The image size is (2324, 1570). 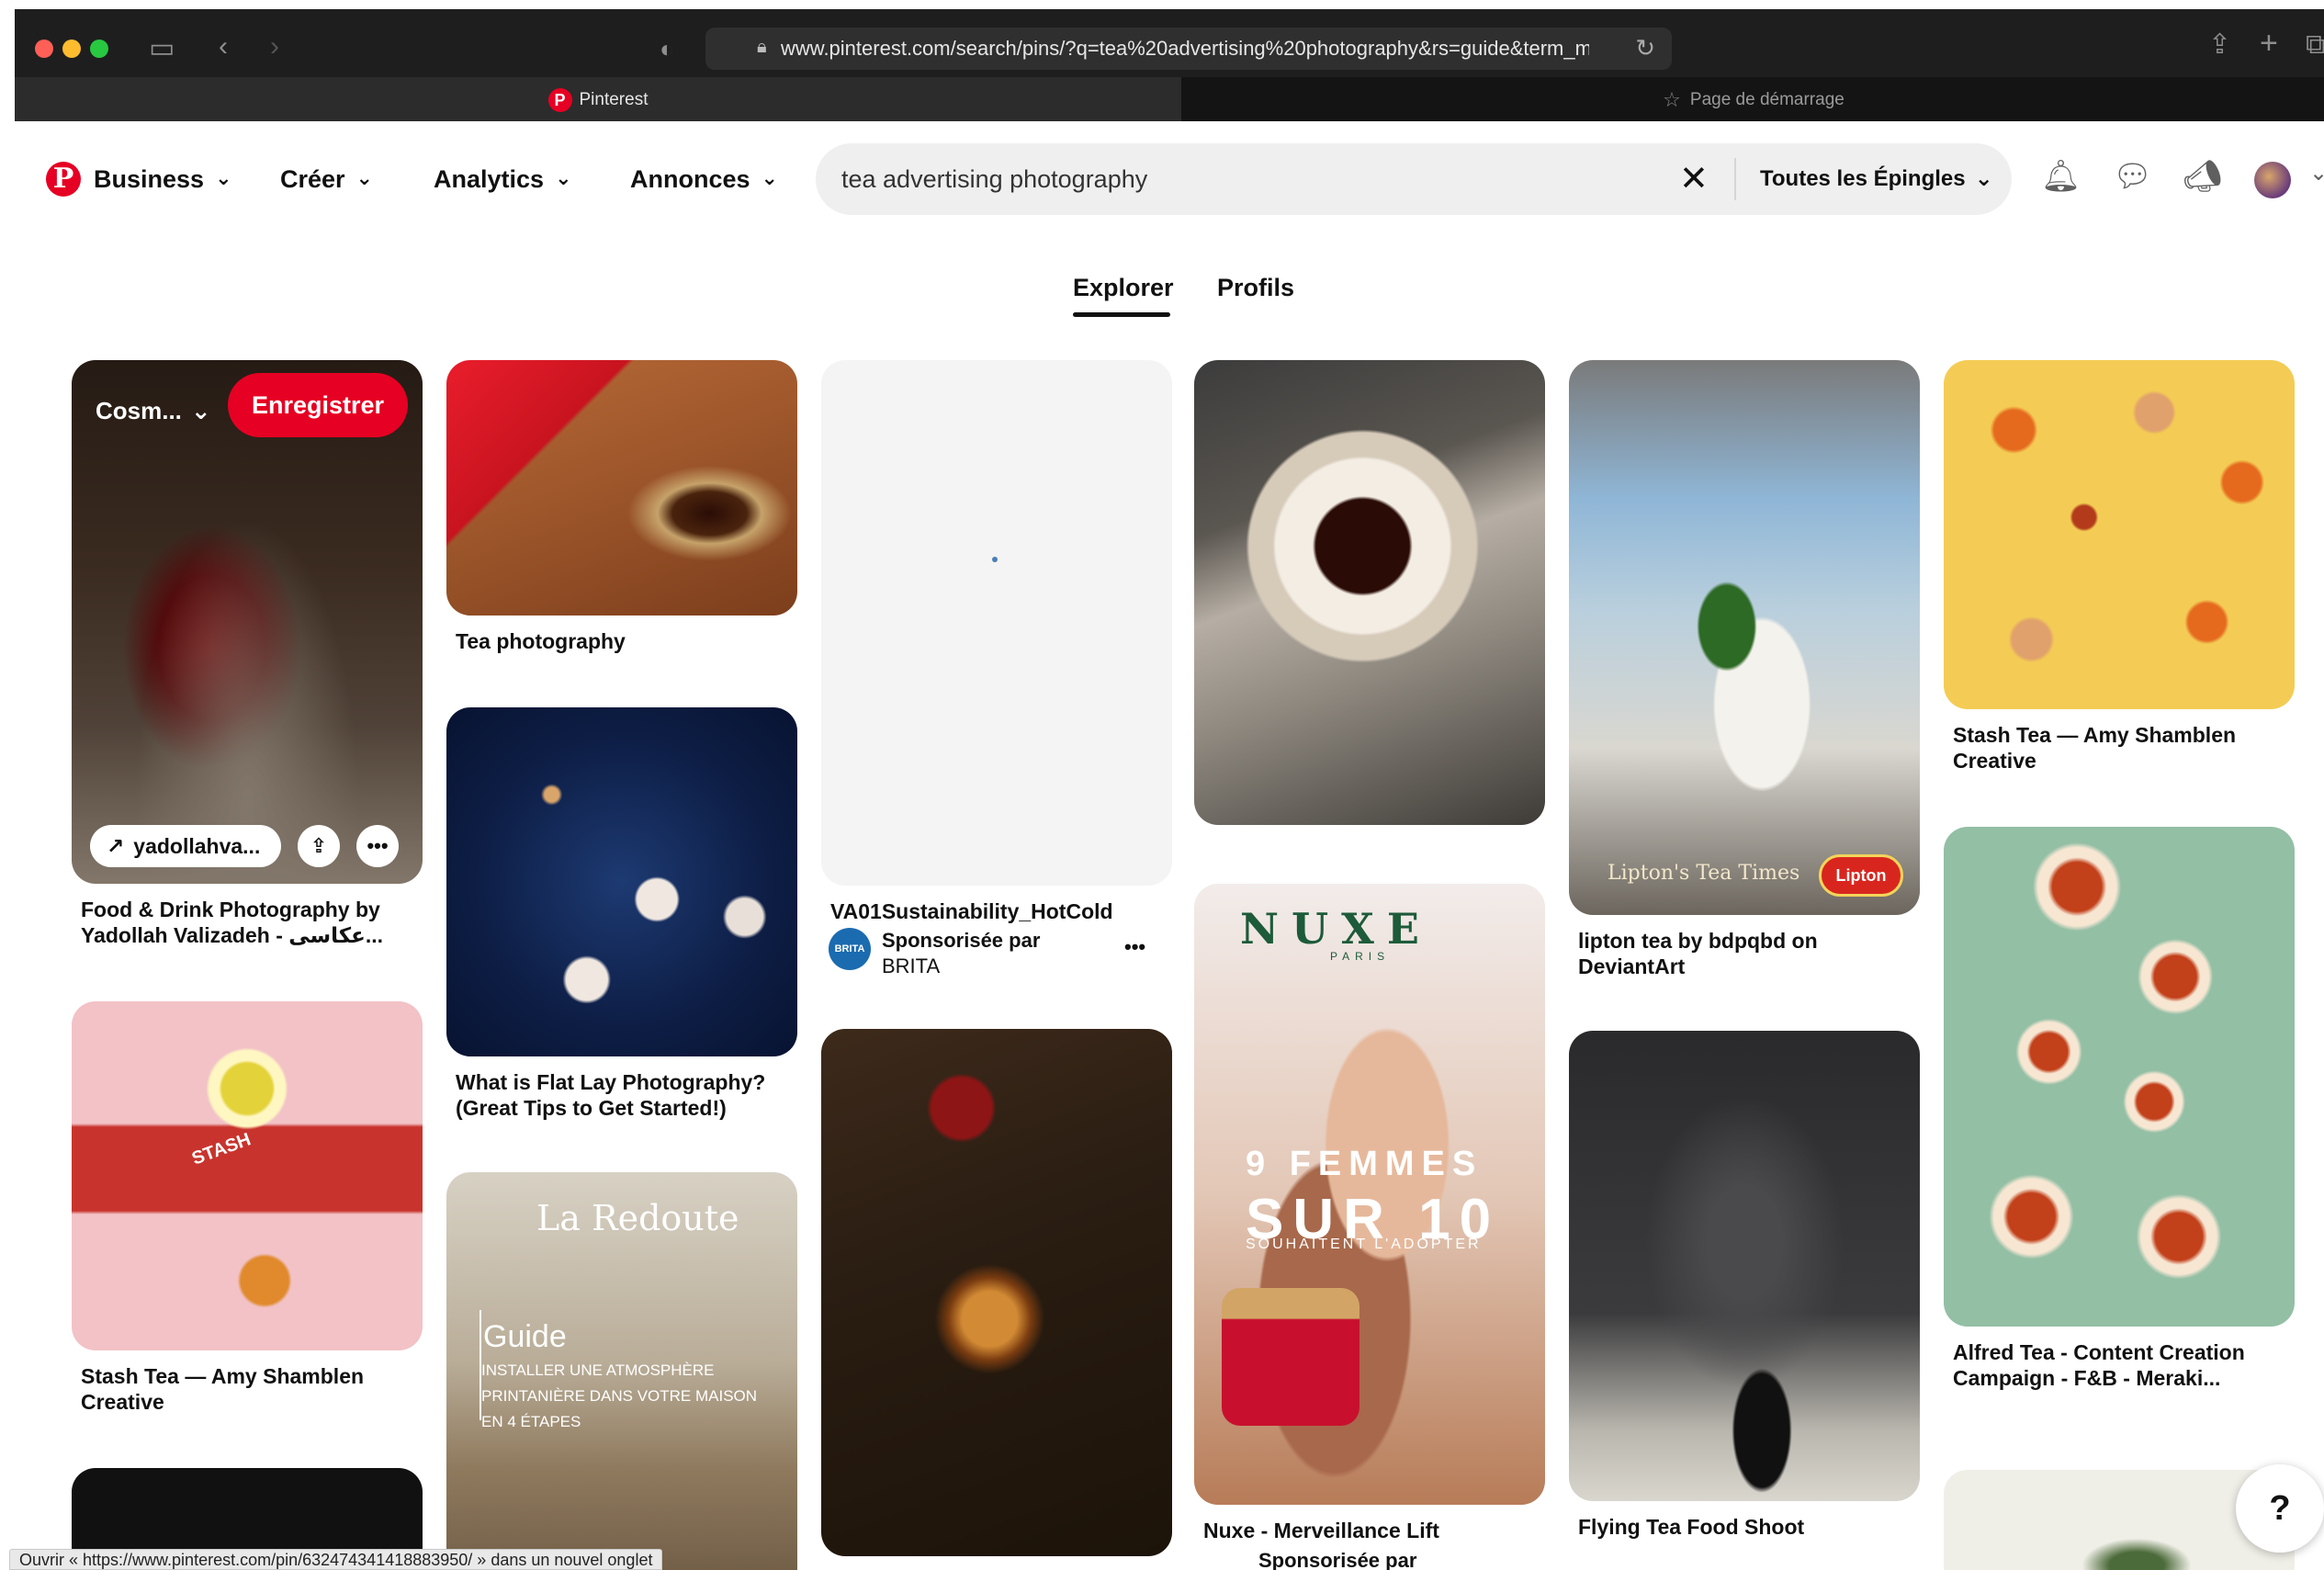 I want to click on messages-icon: 💬︎, so click(x=2132, y=176).